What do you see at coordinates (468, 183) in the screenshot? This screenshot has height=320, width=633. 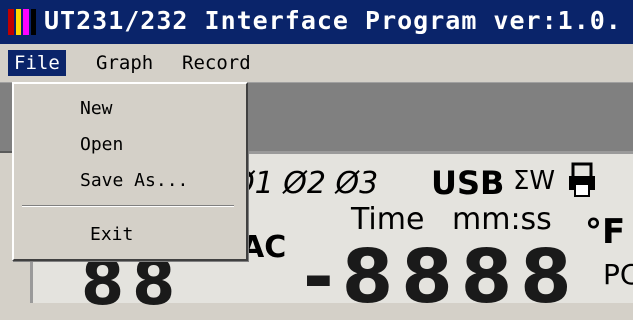 I see `usb-indicator: USB` at bounding box center [468, 183].